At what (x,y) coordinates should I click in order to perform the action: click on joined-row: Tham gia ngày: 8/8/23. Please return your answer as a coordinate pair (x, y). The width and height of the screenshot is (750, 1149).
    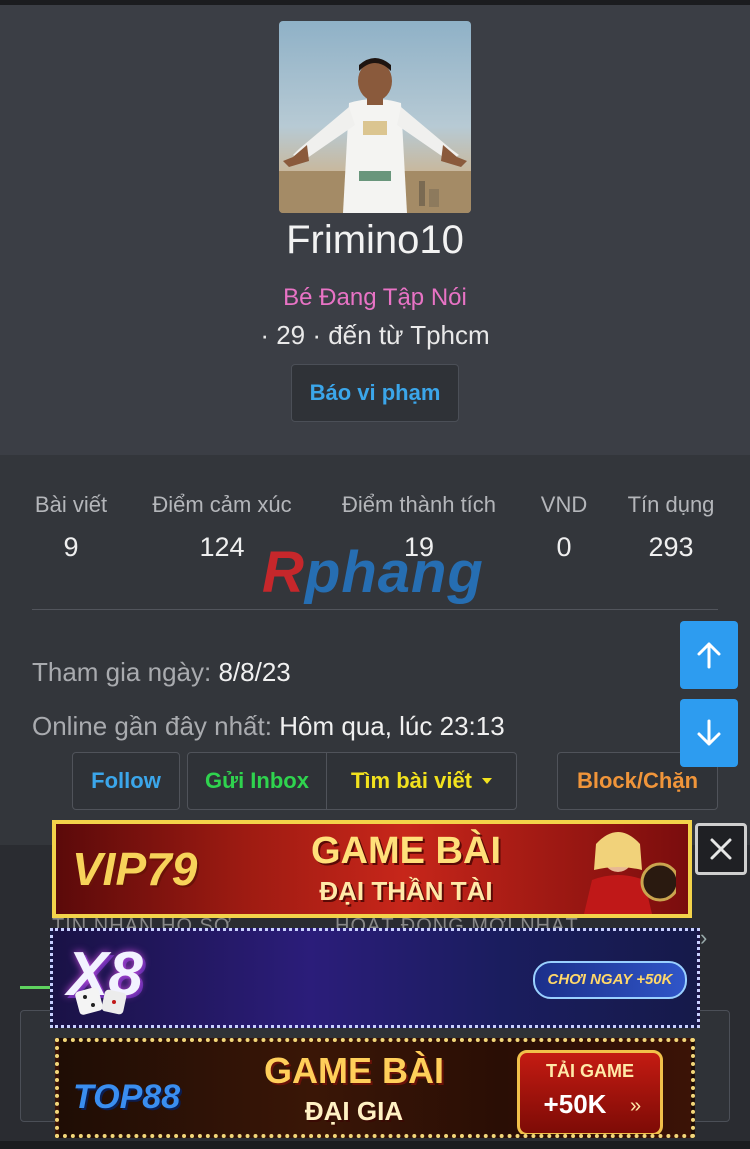
    Looking at the image, I should click on (161, 672).